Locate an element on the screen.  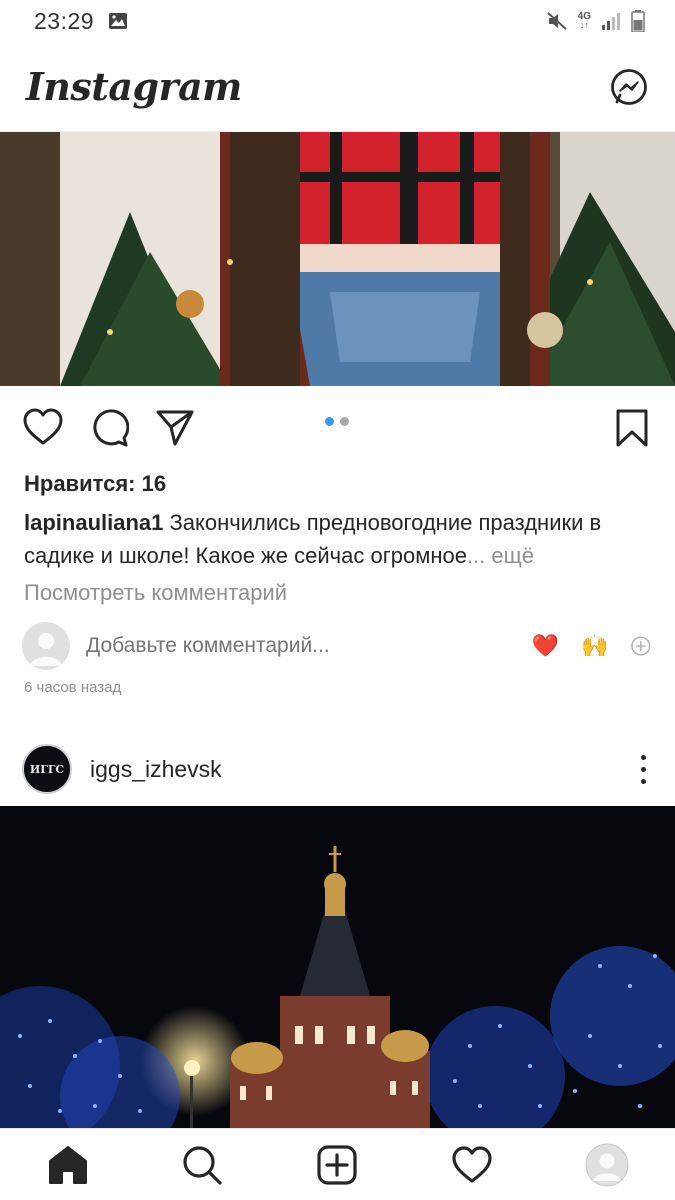
caption-username: lapinauliana1 is located at coordinates (93, 522).